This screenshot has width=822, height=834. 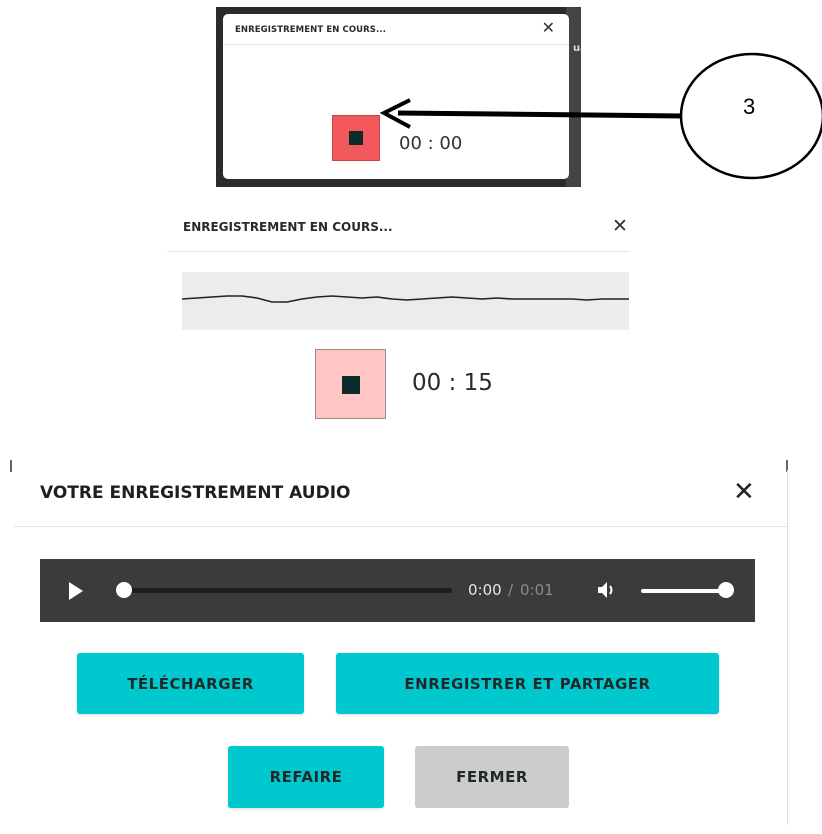 I want to click on annotation-number: 3, so click(x=749, y=106).